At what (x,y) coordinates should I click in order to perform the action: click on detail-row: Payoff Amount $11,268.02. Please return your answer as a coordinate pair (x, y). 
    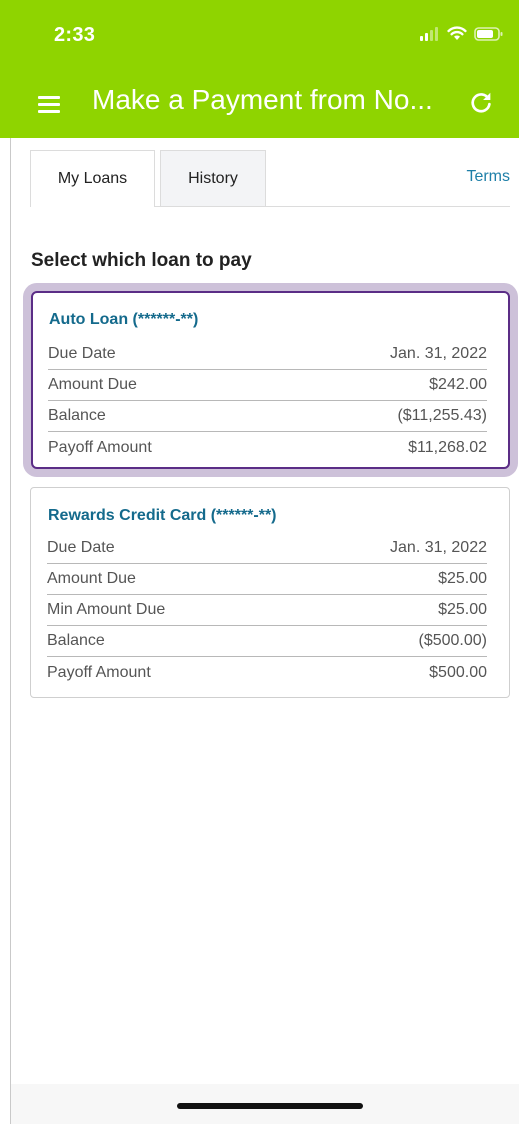
    Looking at the image, I should click on (267, 447).